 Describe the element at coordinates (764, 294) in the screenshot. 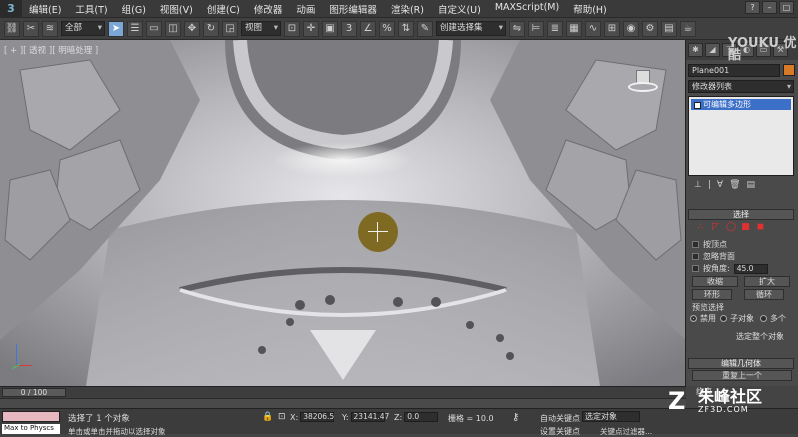

I see `loop-button: 循环` at that location.